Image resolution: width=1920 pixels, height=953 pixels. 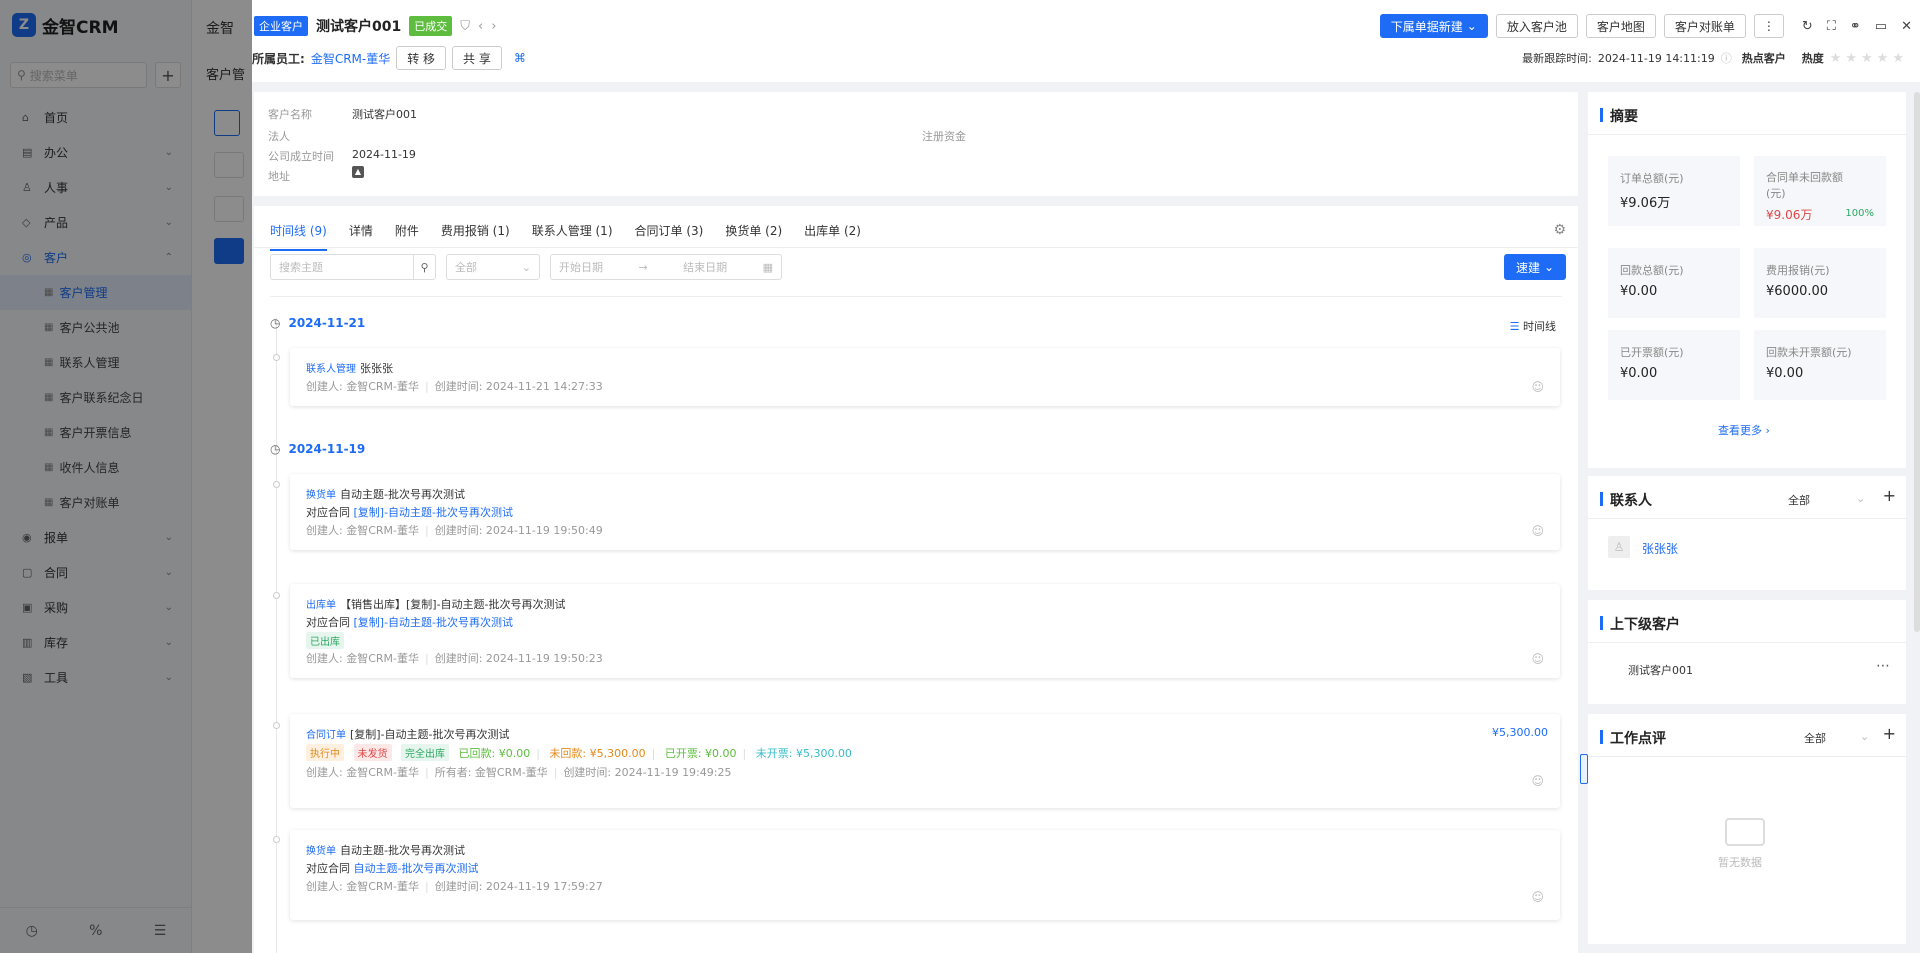 I want to click on transfer-button: 转 移, so click(x=421, y=58).